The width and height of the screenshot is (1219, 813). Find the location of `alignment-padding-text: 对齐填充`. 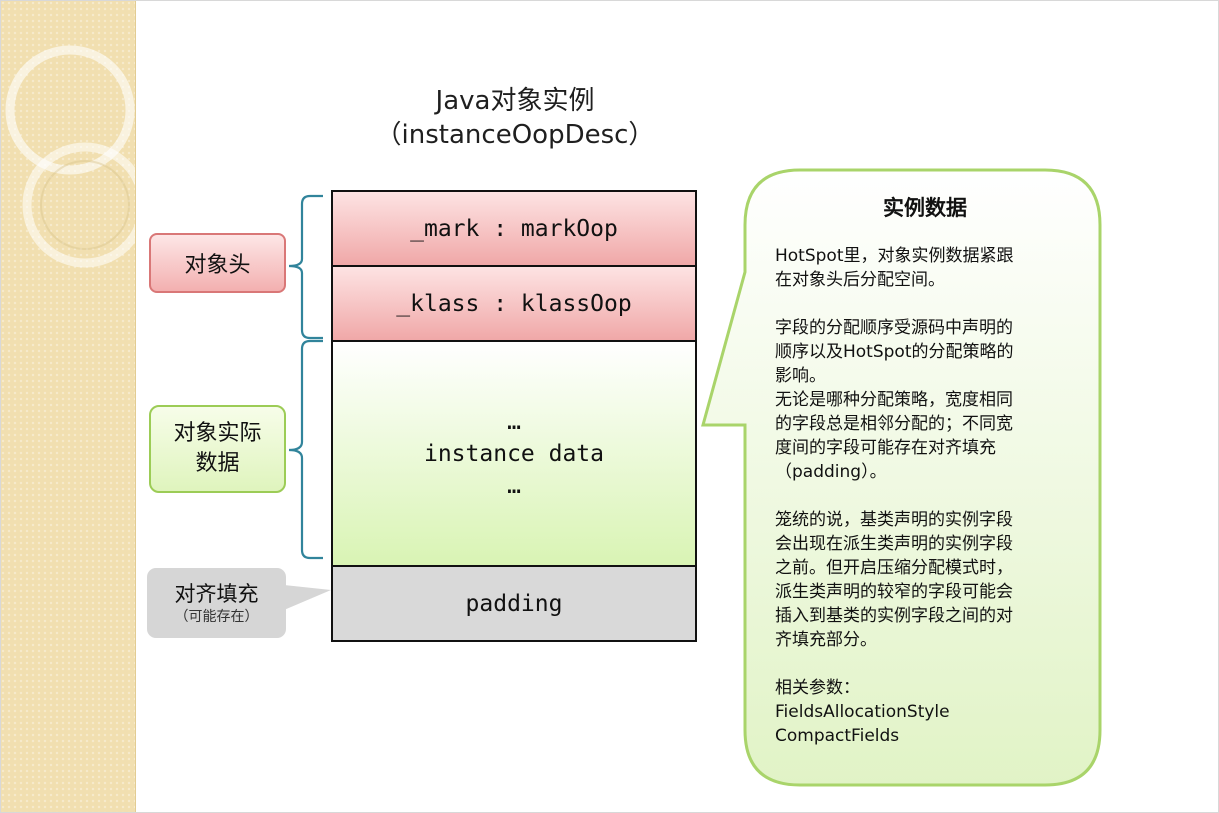

alignment-padding-text: 对齐填充 is located at coordinates (216, 594).